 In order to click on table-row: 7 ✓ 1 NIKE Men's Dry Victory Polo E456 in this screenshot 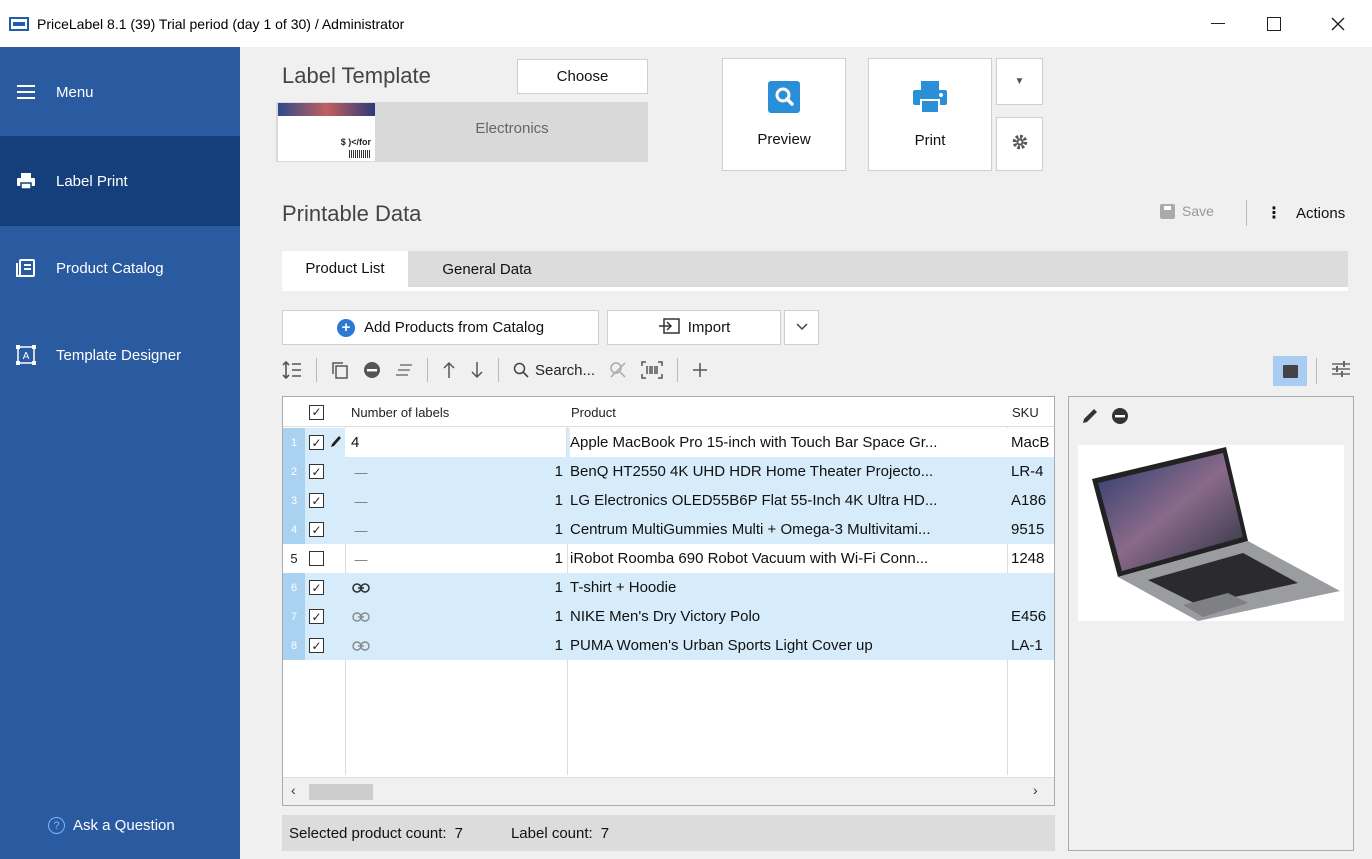, I will do `click(668, 616)`.